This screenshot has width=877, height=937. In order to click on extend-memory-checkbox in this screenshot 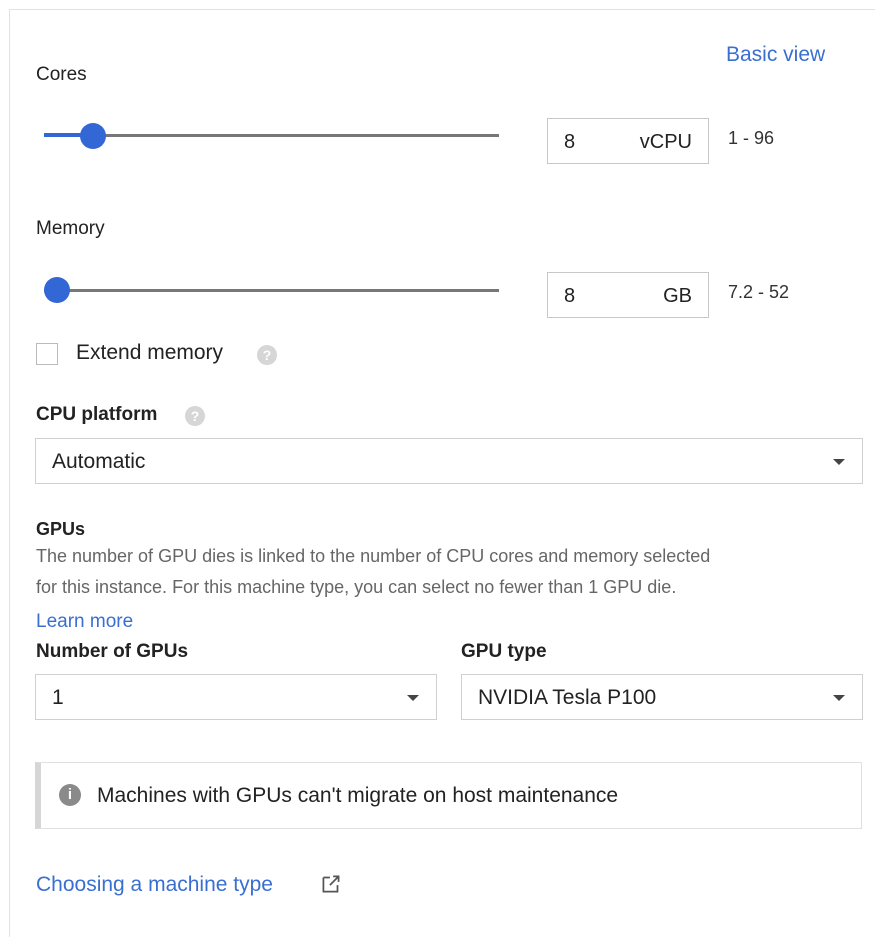, I will do `click(47, 354)`.